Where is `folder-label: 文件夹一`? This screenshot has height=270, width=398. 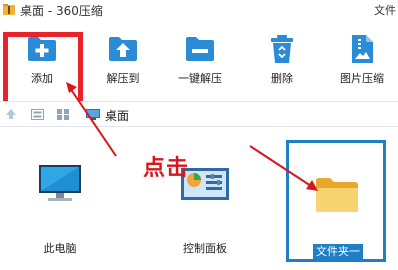
folder-label: 文件夹一 is located at coordinates (338, 251).